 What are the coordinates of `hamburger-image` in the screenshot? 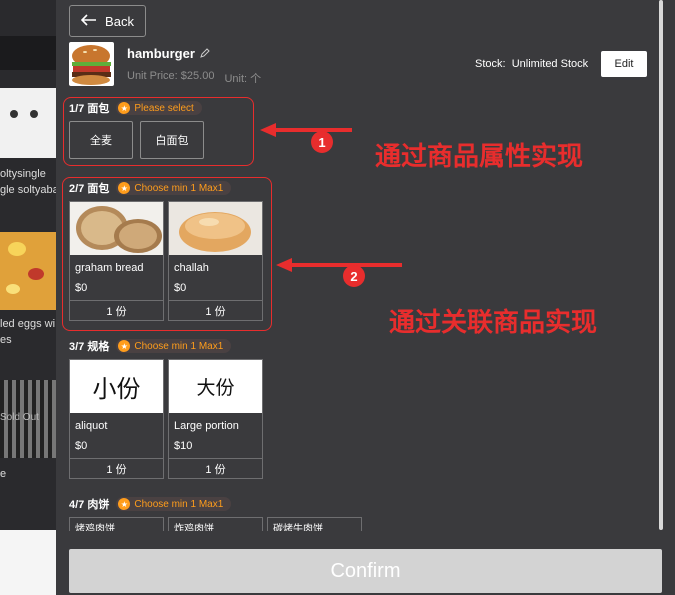 It's located at (91, 64).